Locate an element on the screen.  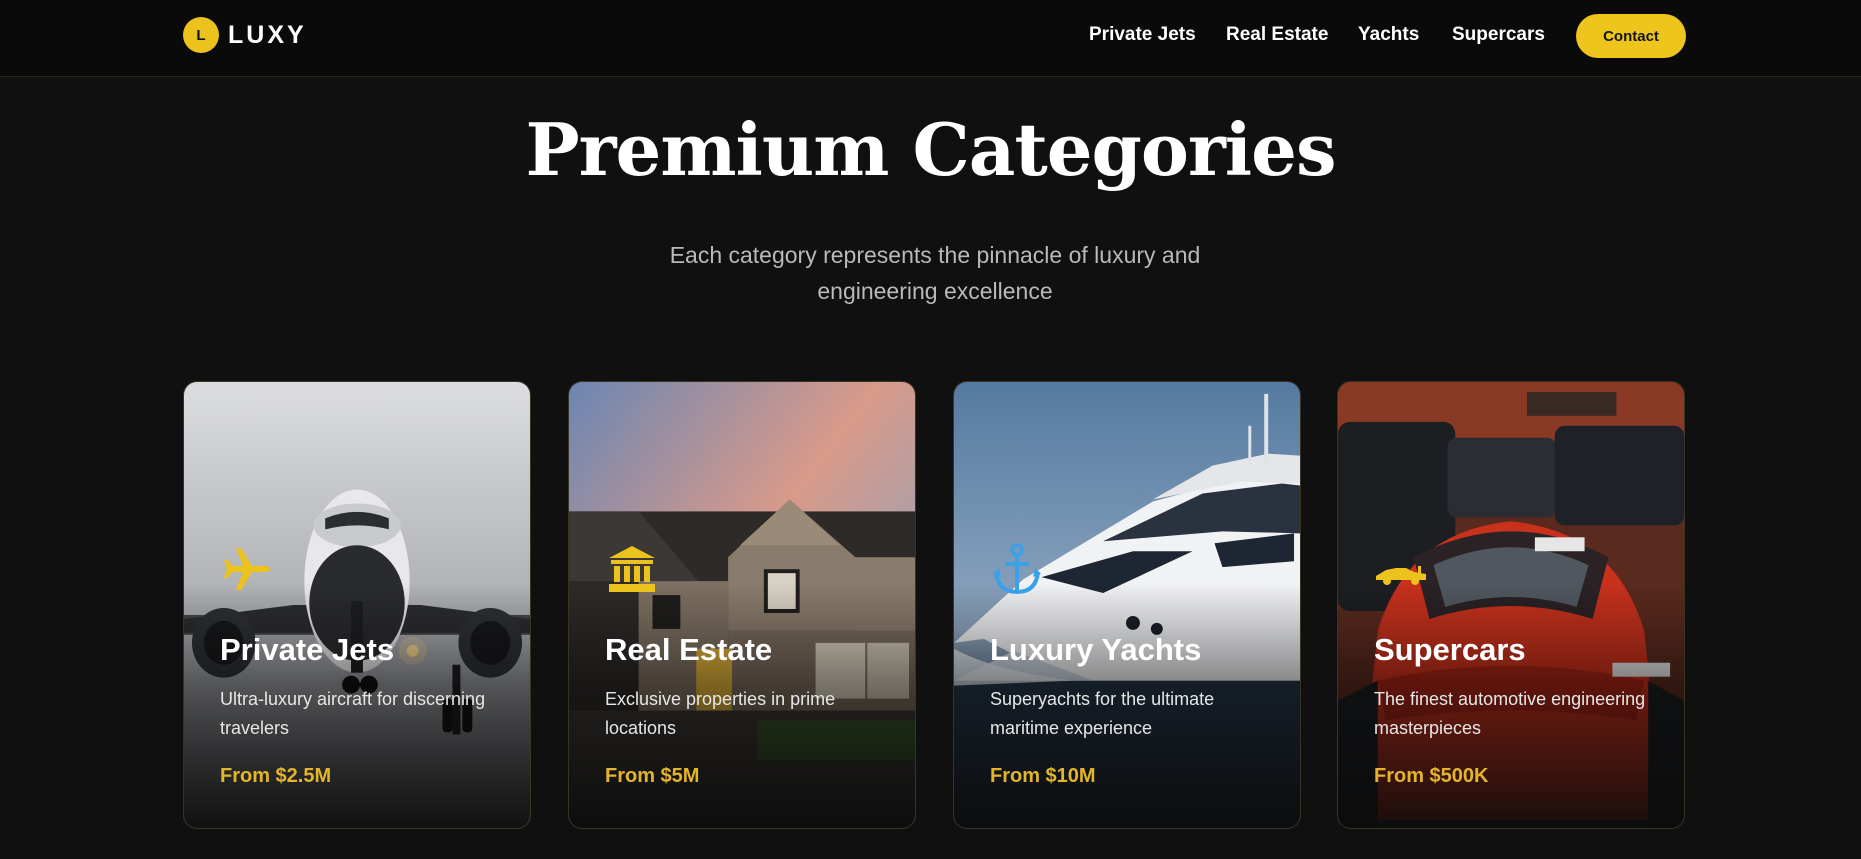
logo: L LUXY is located at coordinates (245, 35).